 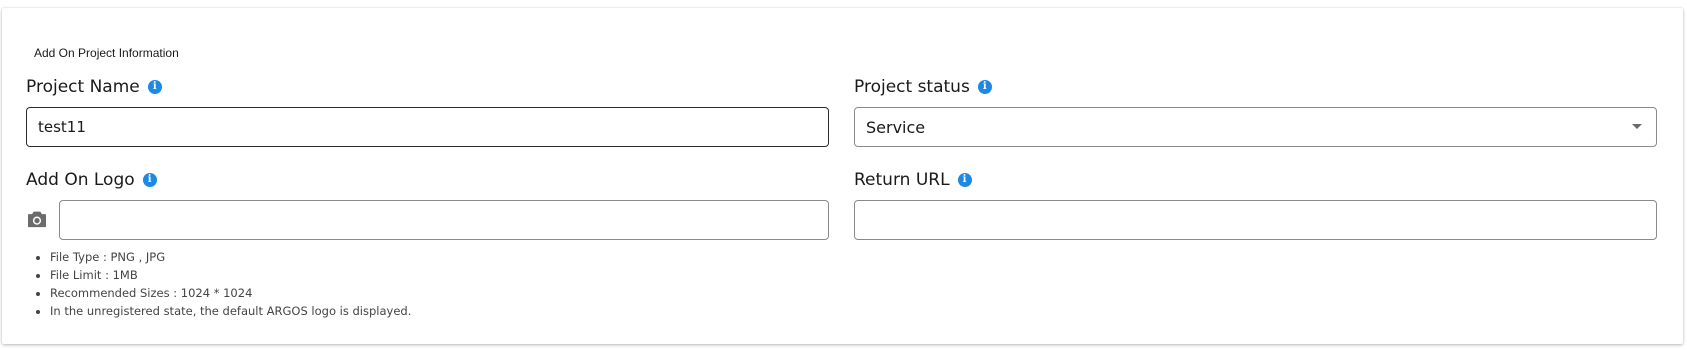 What do you see at coordinates (230, 293) in the screenshot?
I see `list-item: Recommended Sizes : 1024 * 1024` at bounding box center [230, 293].